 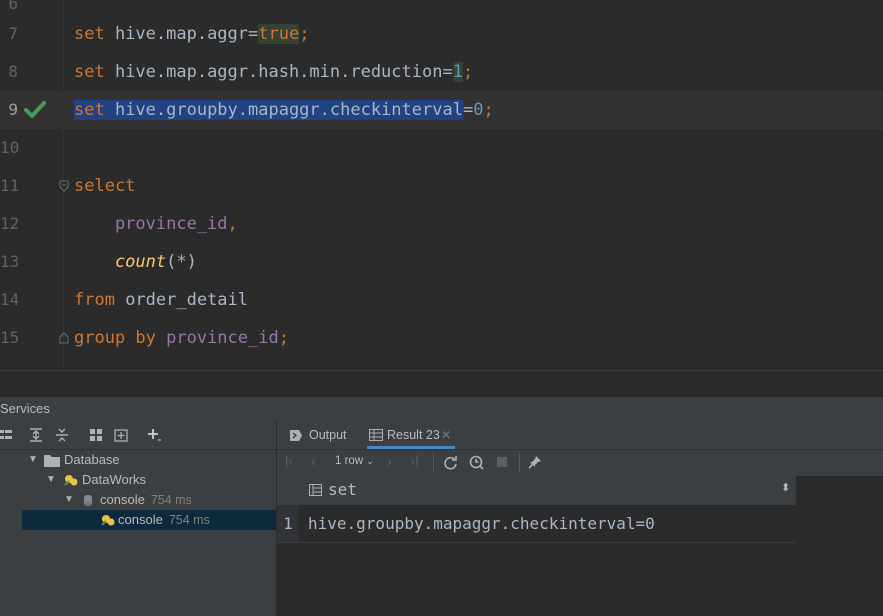 I want to click on row-number: 1, so click(x=288, y=523).